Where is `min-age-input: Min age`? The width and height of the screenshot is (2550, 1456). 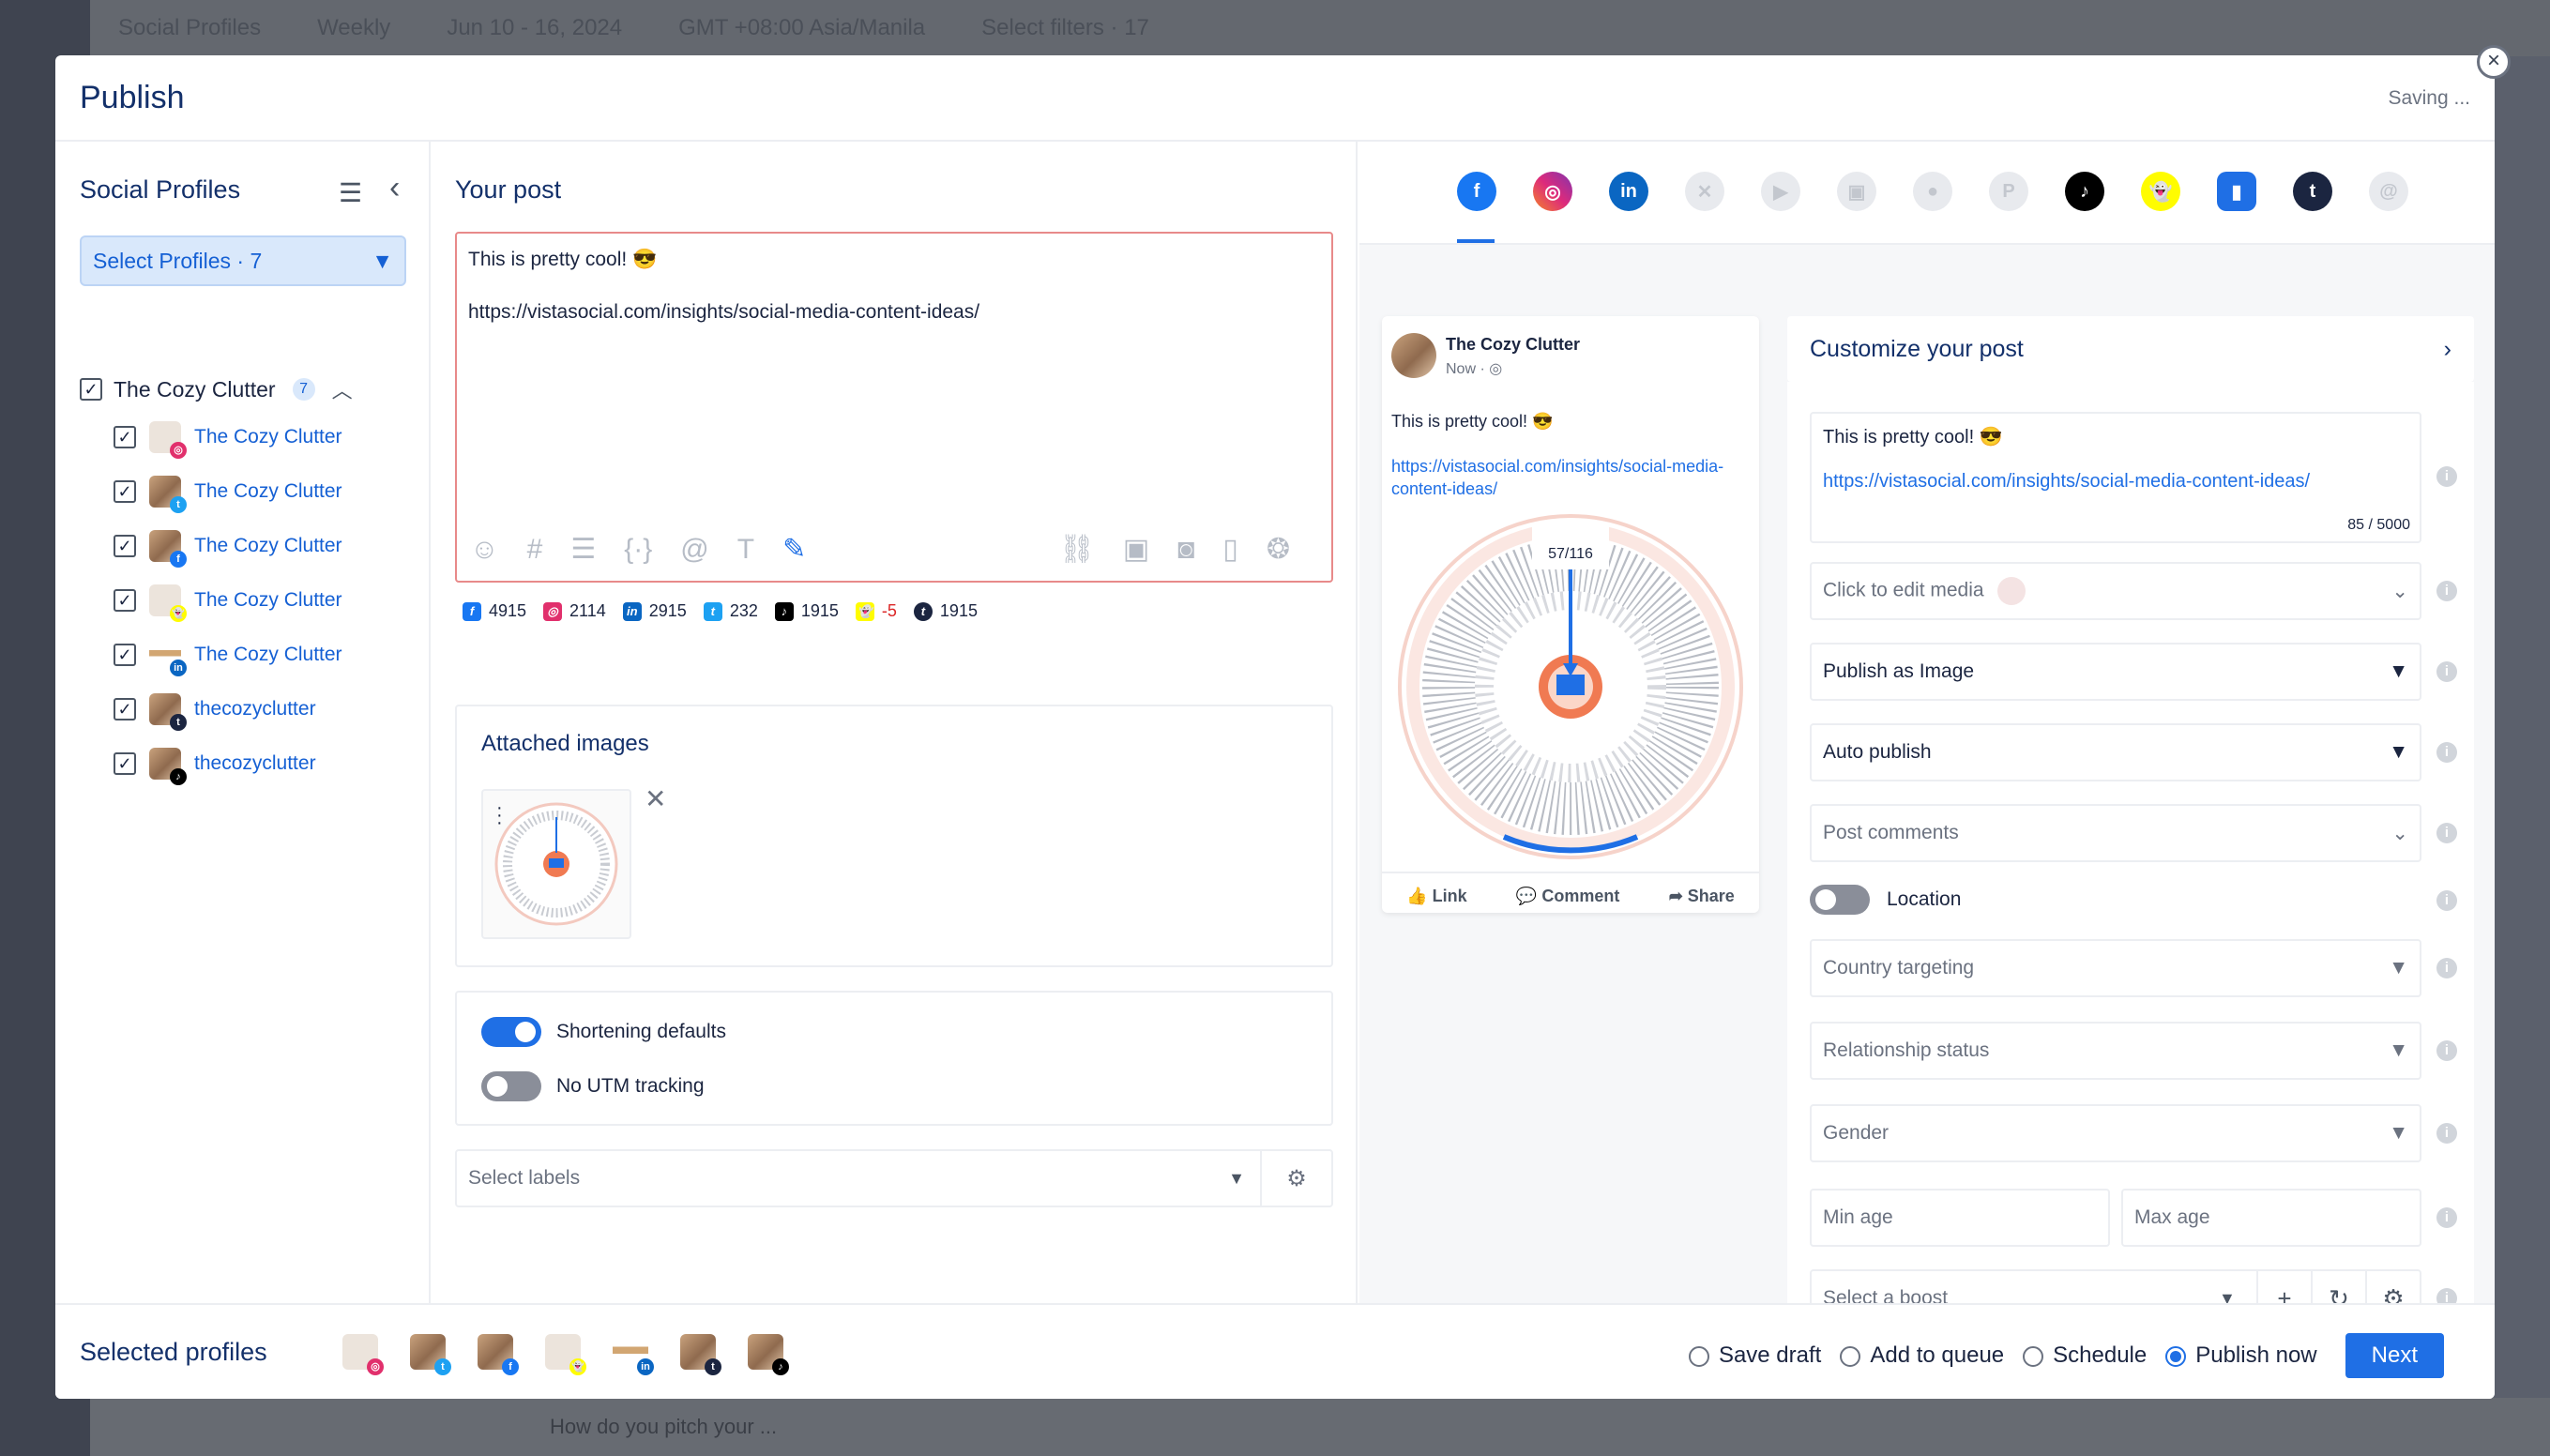
min-age-input: Min age is located at coordinates (1960, 1218).